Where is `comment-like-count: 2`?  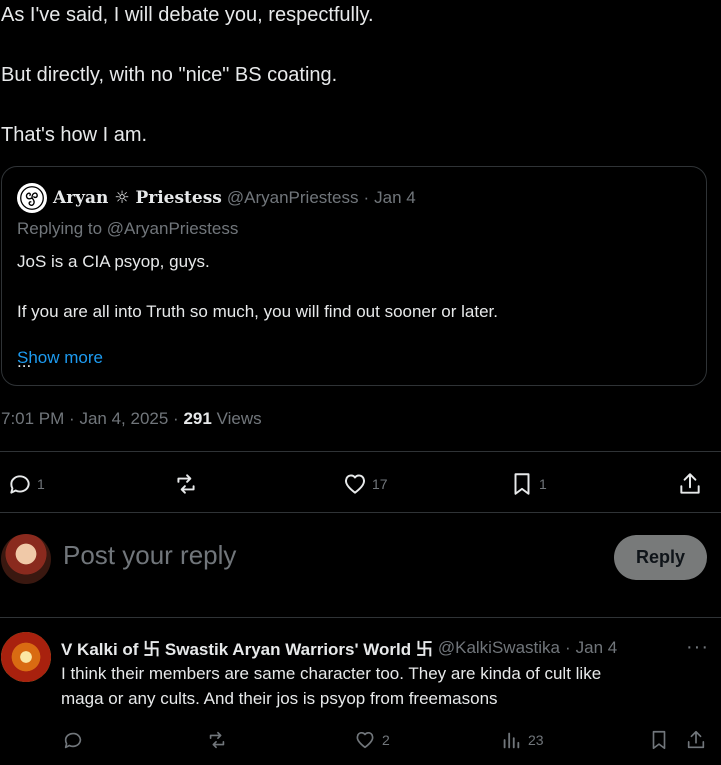 comment-like-count: 2 is located at coordinates (386, 740).